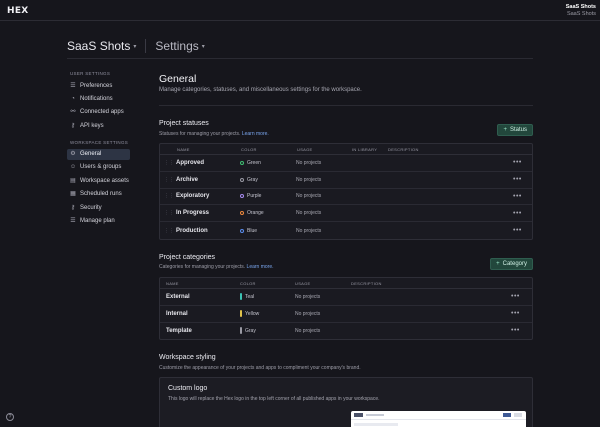 The width and height of the screenshot is (600, 427). I want to click on sidebar-item-users-groups: ☺ Users & groups, so click(98, 167).